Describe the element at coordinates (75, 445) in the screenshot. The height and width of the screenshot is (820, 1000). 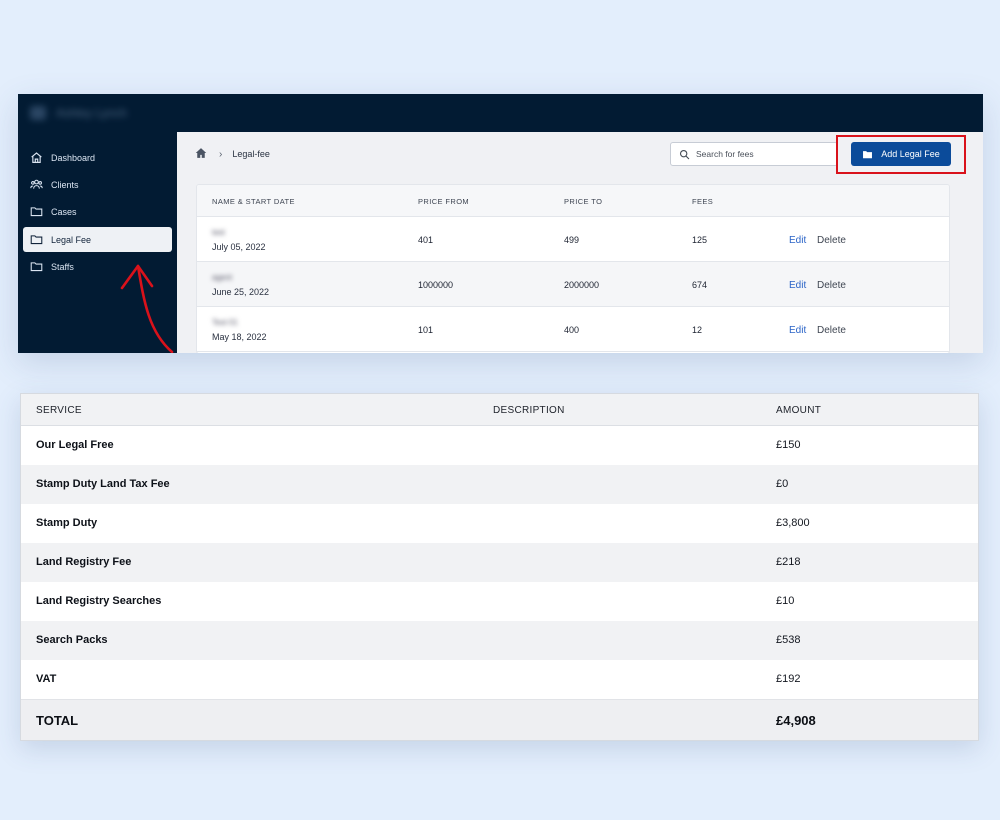
I see `service-name: Our Legal Free` at that location.